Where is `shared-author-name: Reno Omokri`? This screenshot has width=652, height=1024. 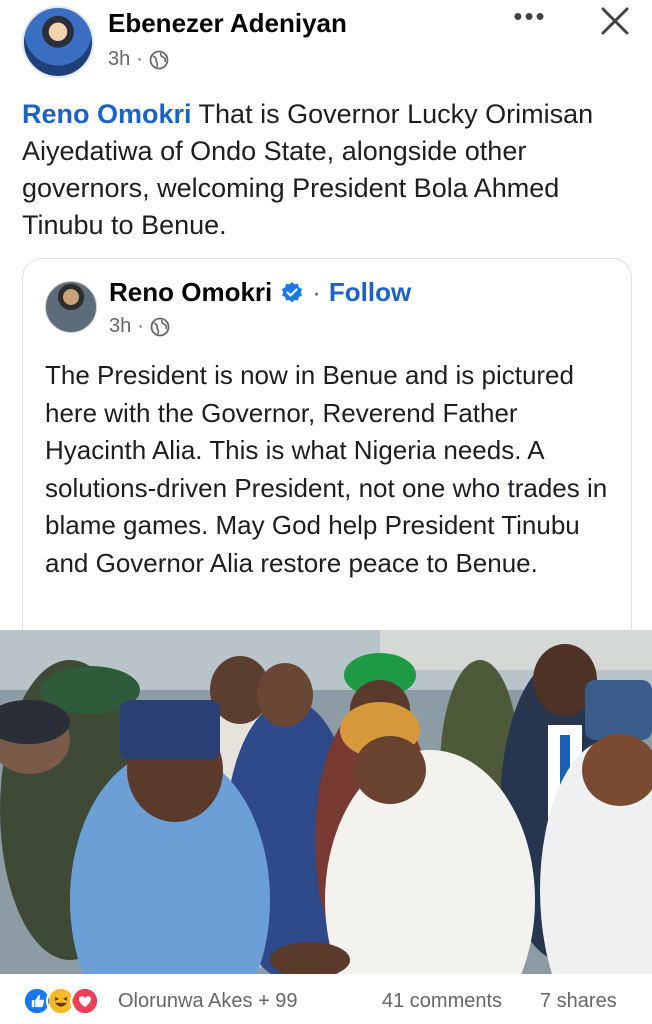
shared-author-name: Reno Omokri is located at coordinates (190, 292).